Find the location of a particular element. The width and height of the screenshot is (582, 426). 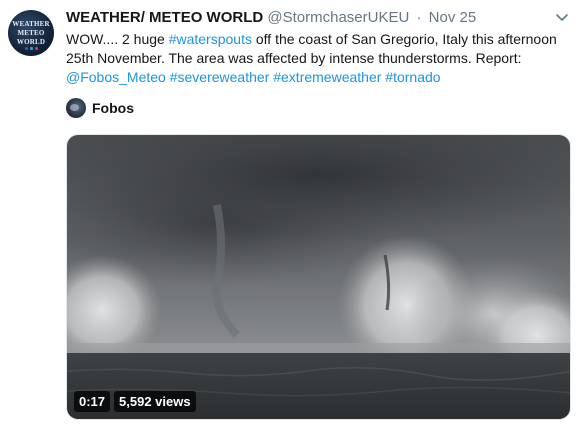

mention-fobos-meteo: @Fobos_Meteo is located at coordinates (116, 77).